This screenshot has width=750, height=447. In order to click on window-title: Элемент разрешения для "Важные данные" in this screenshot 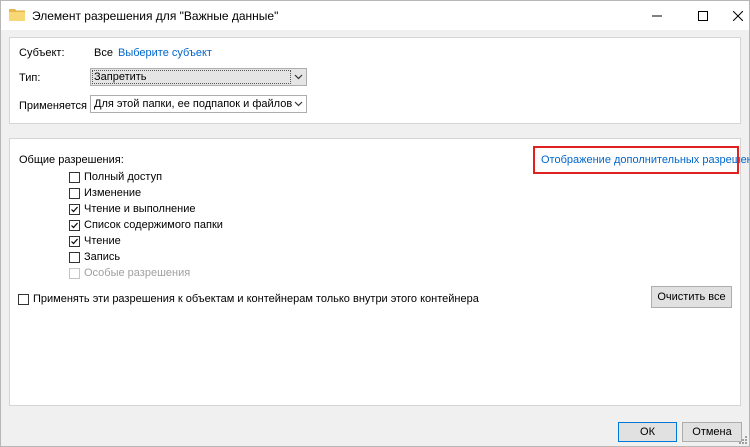, I will do `click(155, 16)`.